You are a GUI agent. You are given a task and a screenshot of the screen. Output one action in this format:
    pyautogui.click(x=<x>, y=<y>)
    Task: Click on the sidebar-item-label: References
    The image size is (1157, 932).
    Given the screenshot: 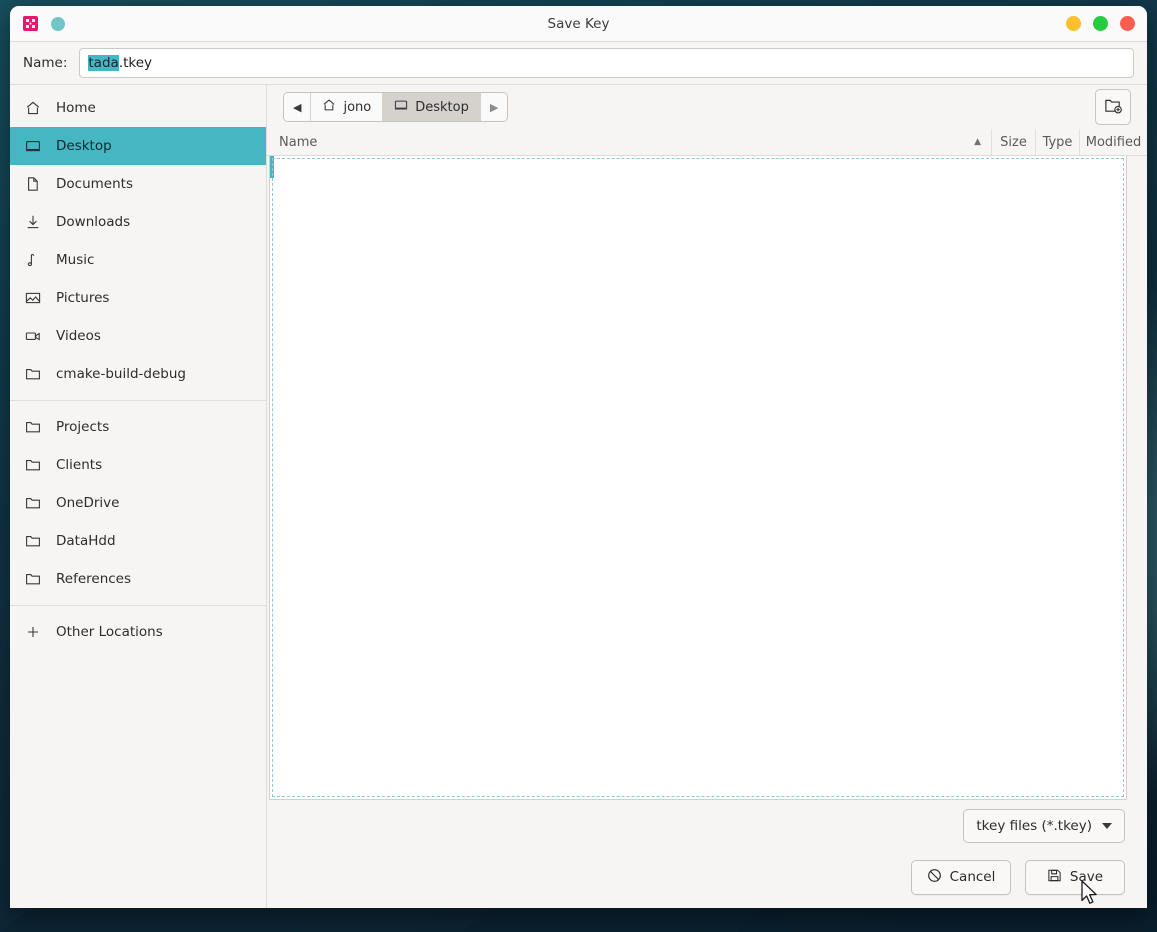 What is the action you would take?
    pyautogui.click(x=94, y=579)
    